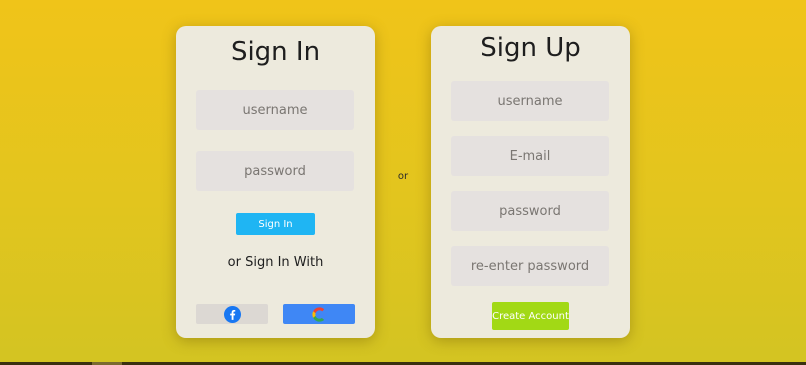 Image resolution: width=806 pixels, height=365 pixels. What do you see at coordinates (530, 316) in the screenshot?
I see `create-account-button: Create Account` at bounding box center [530, 316].